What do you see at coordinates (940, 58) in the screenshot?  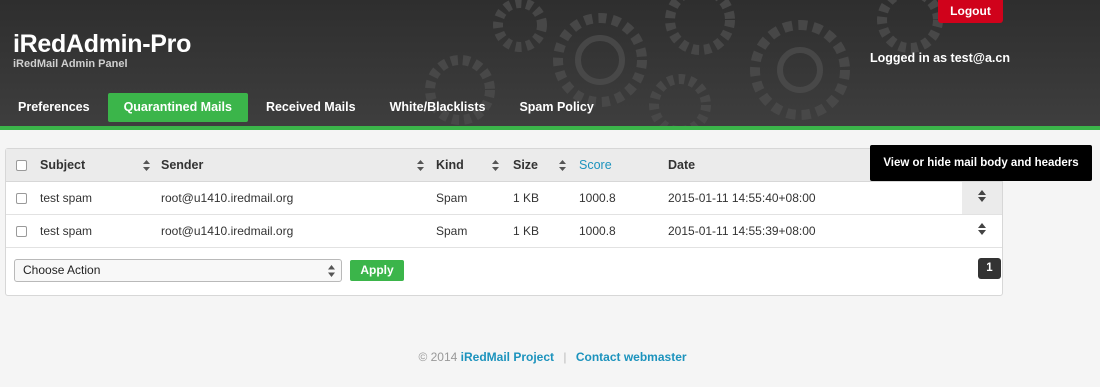 I see `logged-in-status: Logged in as test@a.cn` at bounding box center [940, 58].